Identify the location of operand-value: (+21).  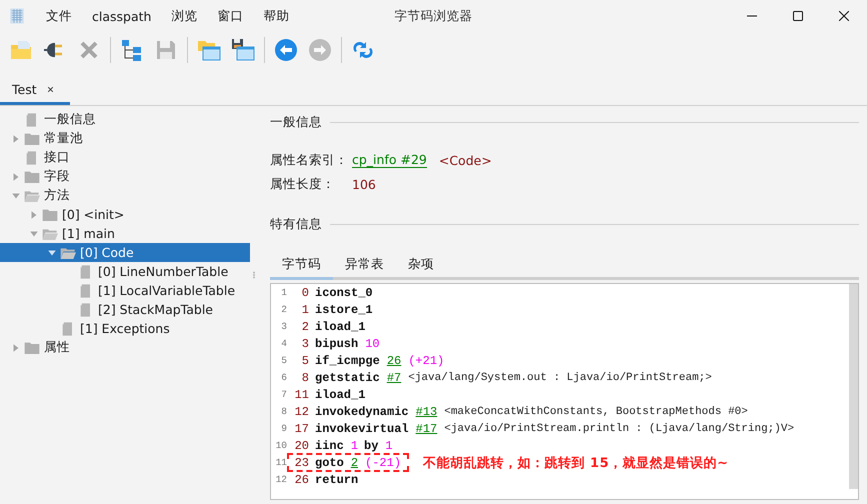
(426, 361).